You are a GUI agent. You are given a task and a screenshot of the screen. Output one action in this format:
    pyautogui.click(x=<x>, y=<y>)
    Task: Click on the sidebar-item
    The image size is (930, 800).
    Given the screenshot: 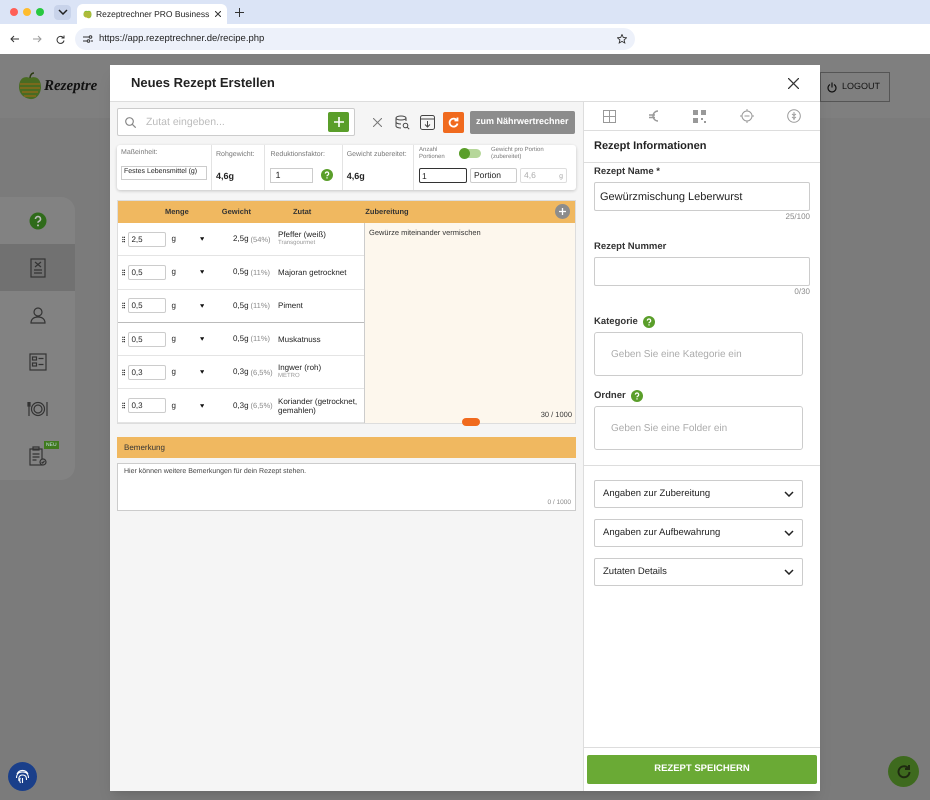 What is the action you would take?
    pyautogui.click(x=37, y=268)
    